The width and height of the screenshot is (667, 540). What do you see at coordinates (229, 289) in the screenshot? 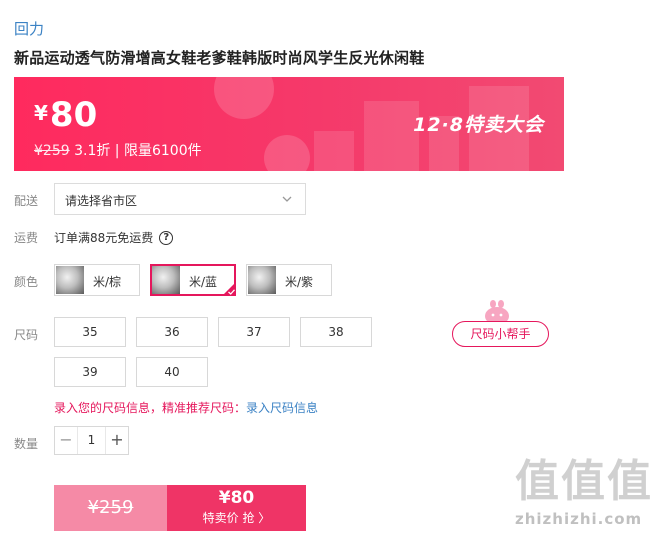
I see `selected-check-icon` at bounding box center [229, 289].